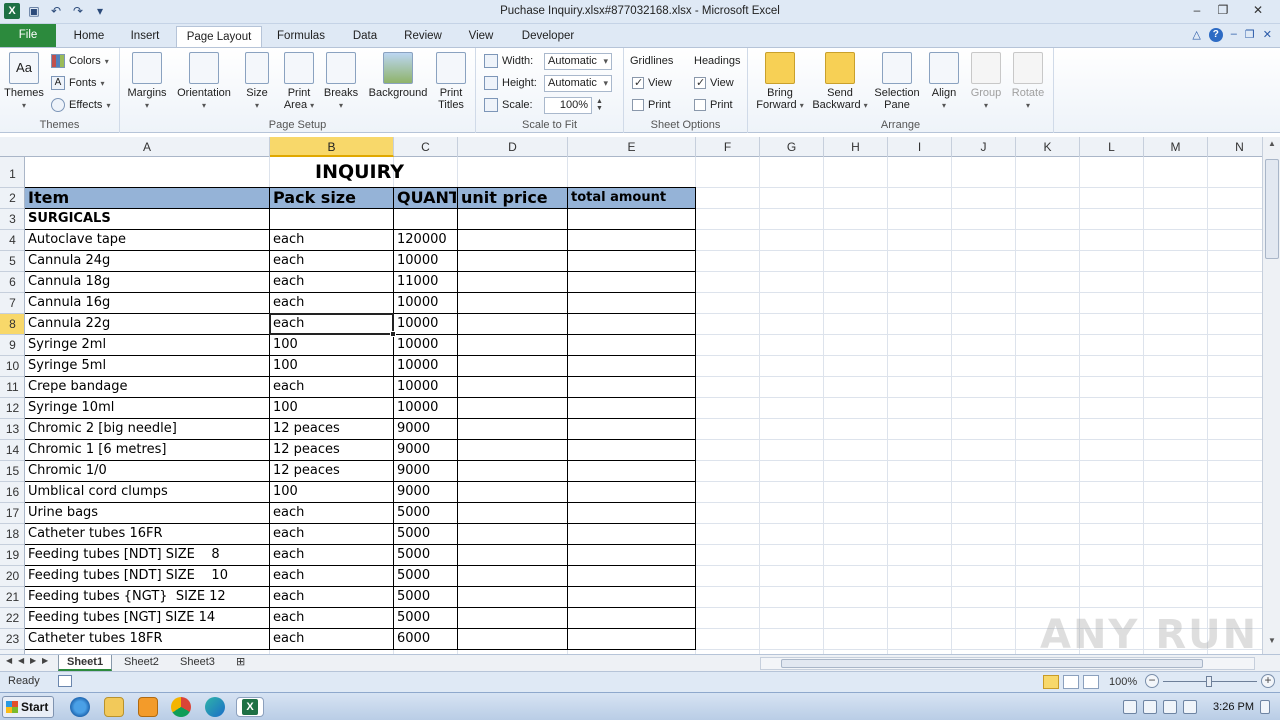 The height and width of the screenshot is (720, 1280). Describe the element at coordinates (147, 82) in the screenshot. I see `margins-button: Margins ▾` at that location.